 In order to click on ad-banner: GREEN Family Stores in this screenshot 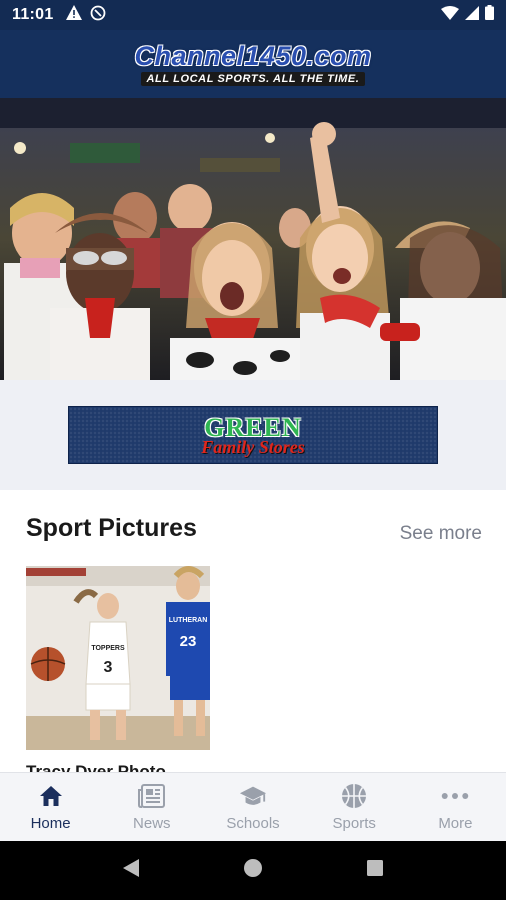, I will do `click(253, 435)`.